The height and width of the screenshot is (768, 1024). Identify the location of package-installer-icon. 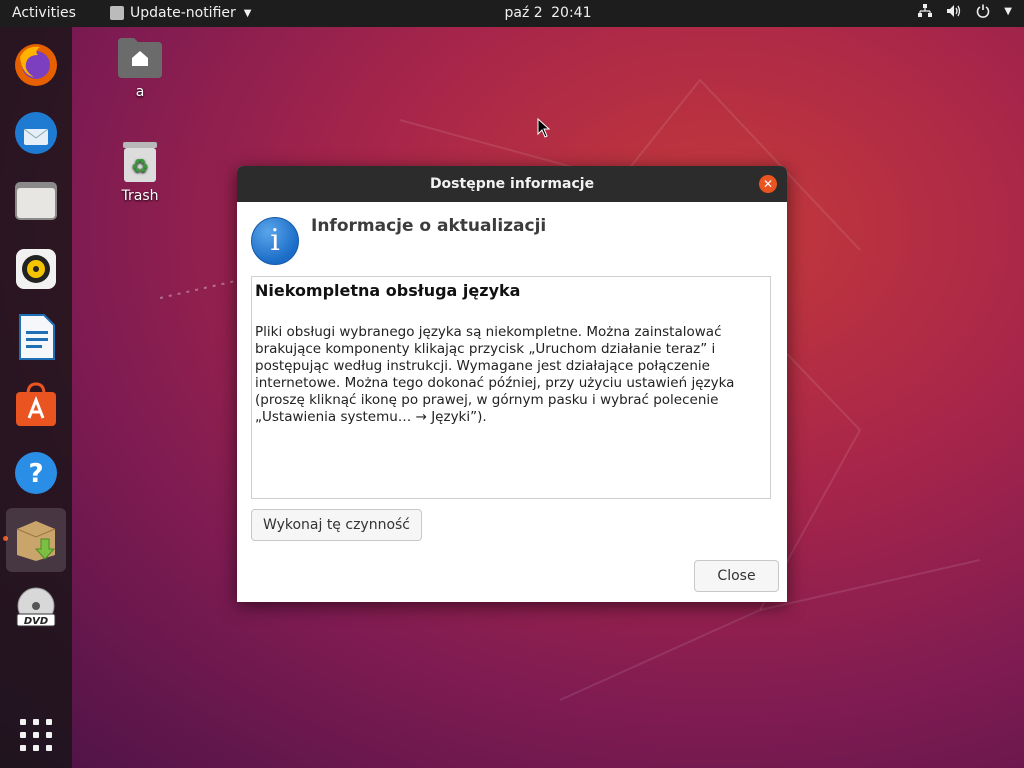
(36, 541).